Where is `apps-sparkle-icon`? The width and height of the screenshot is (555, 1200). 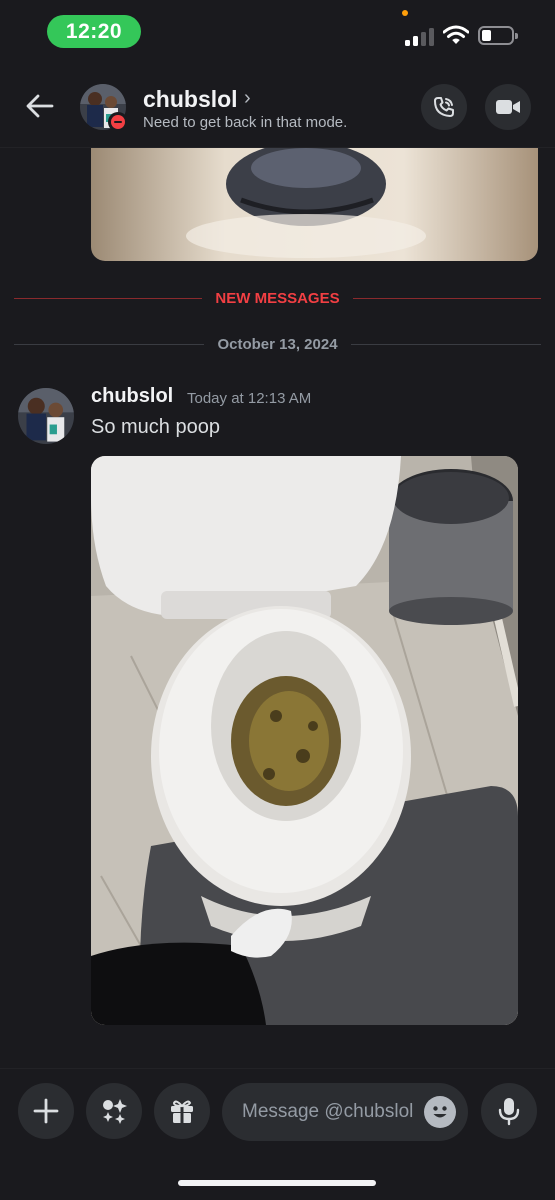
apps-sparkle-icon is located at coordinates (115, 1111).